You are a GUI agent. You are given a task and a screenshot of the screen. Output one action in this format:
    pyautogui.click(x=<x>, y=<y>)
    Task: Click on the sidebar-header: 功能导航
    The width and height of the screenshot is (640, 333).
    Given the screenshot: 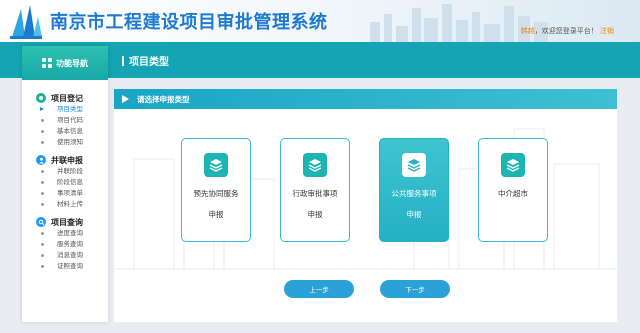 What is the action you would take?
    pyautogui.click(x=65, y=63)
    